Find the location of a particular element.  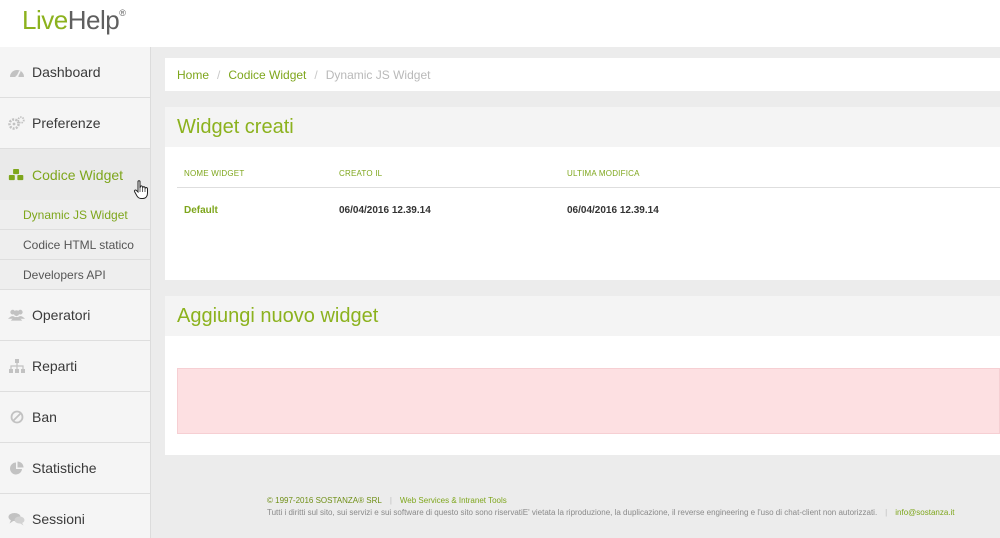

column-header-ultima-modifica: ULTIMA MODIFICA is located at coordinates (603, 173).